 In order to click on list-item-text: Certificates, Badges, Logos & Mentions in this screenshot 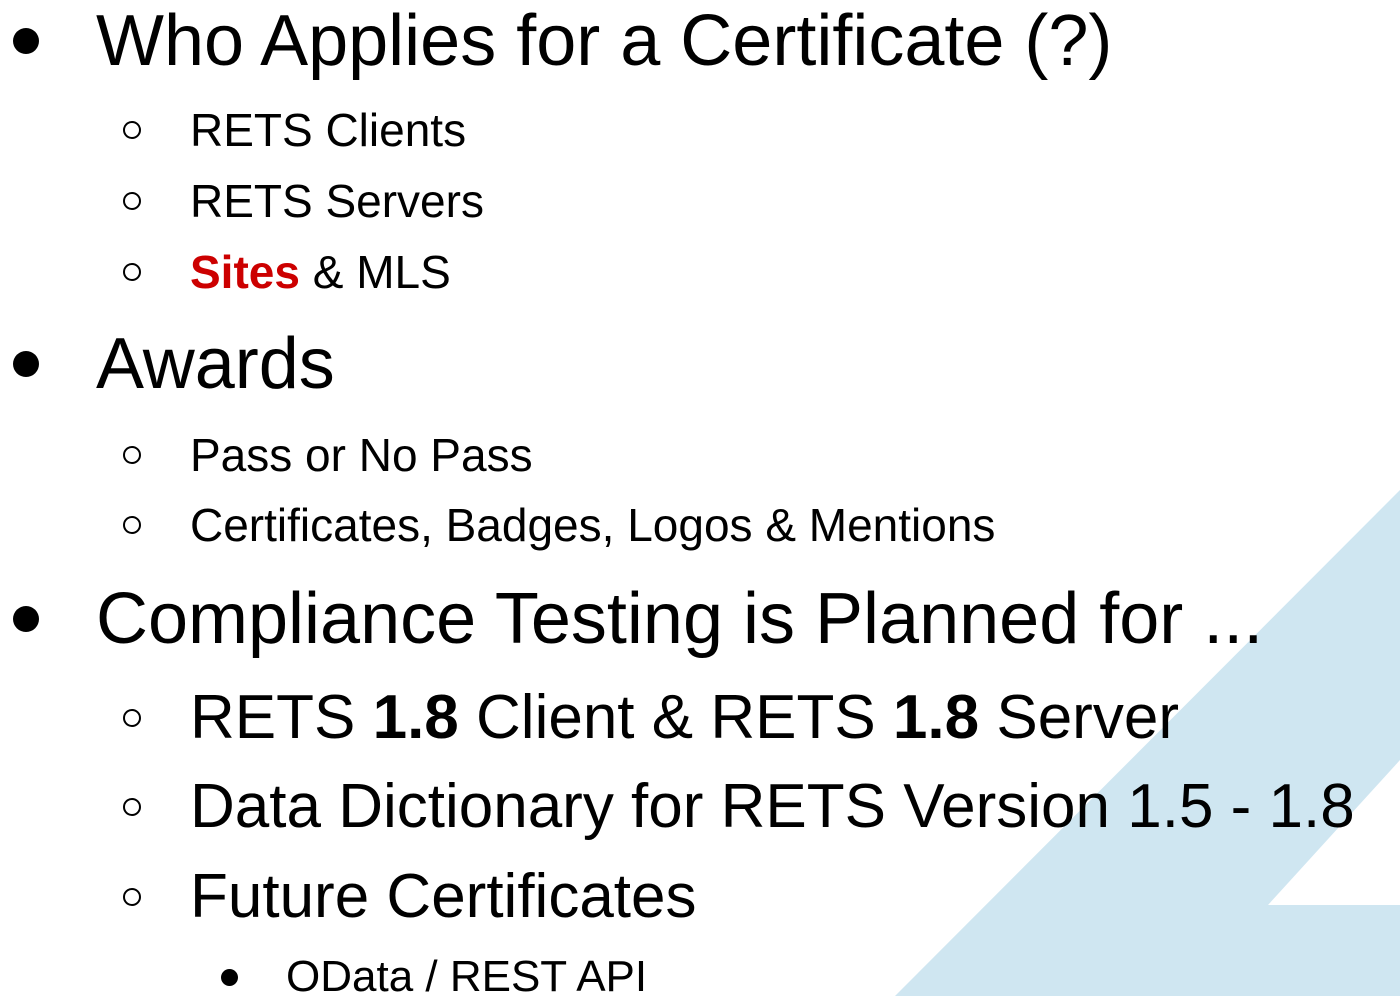, I will do `click(593, 525)`.